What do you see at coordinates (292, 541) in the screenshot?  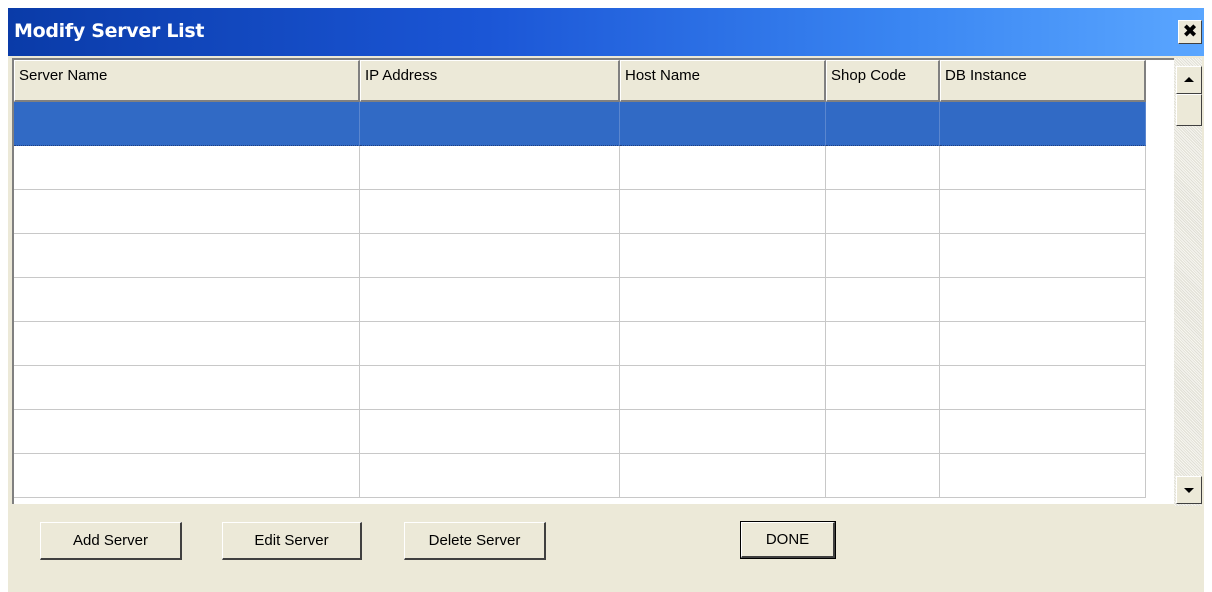 I see `edit-server-button: Edit Server` at bounding box center [292, 541].